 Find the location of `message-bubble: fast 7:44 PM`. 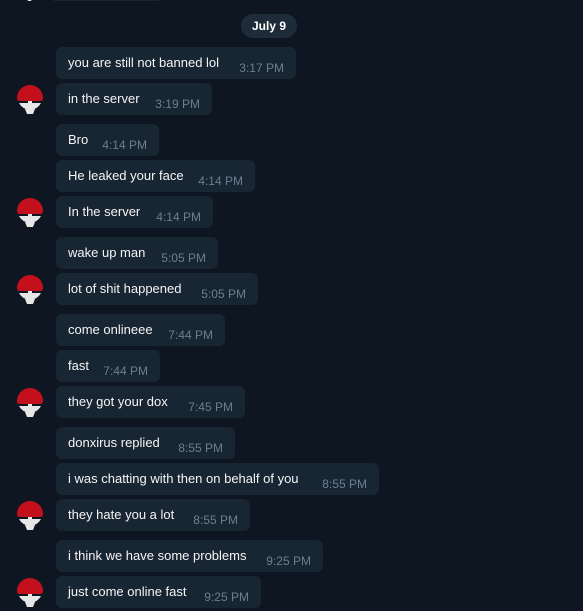

message-bubble: fast 7:44 PM is located at coordinates (108, 366).